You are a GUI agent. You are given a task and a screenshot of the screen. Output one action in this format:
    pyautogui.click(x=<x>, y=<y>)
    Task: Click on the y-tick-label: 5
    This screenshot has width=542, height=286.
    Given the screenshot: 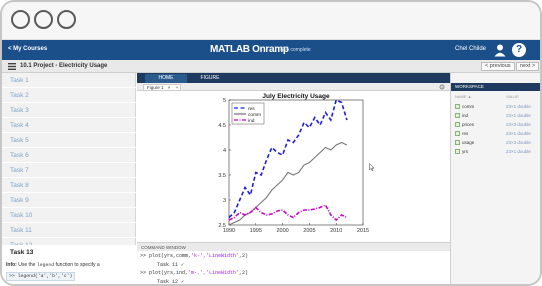 What is the action you would take?
    pyautogui.click(x=224, y=101)
    